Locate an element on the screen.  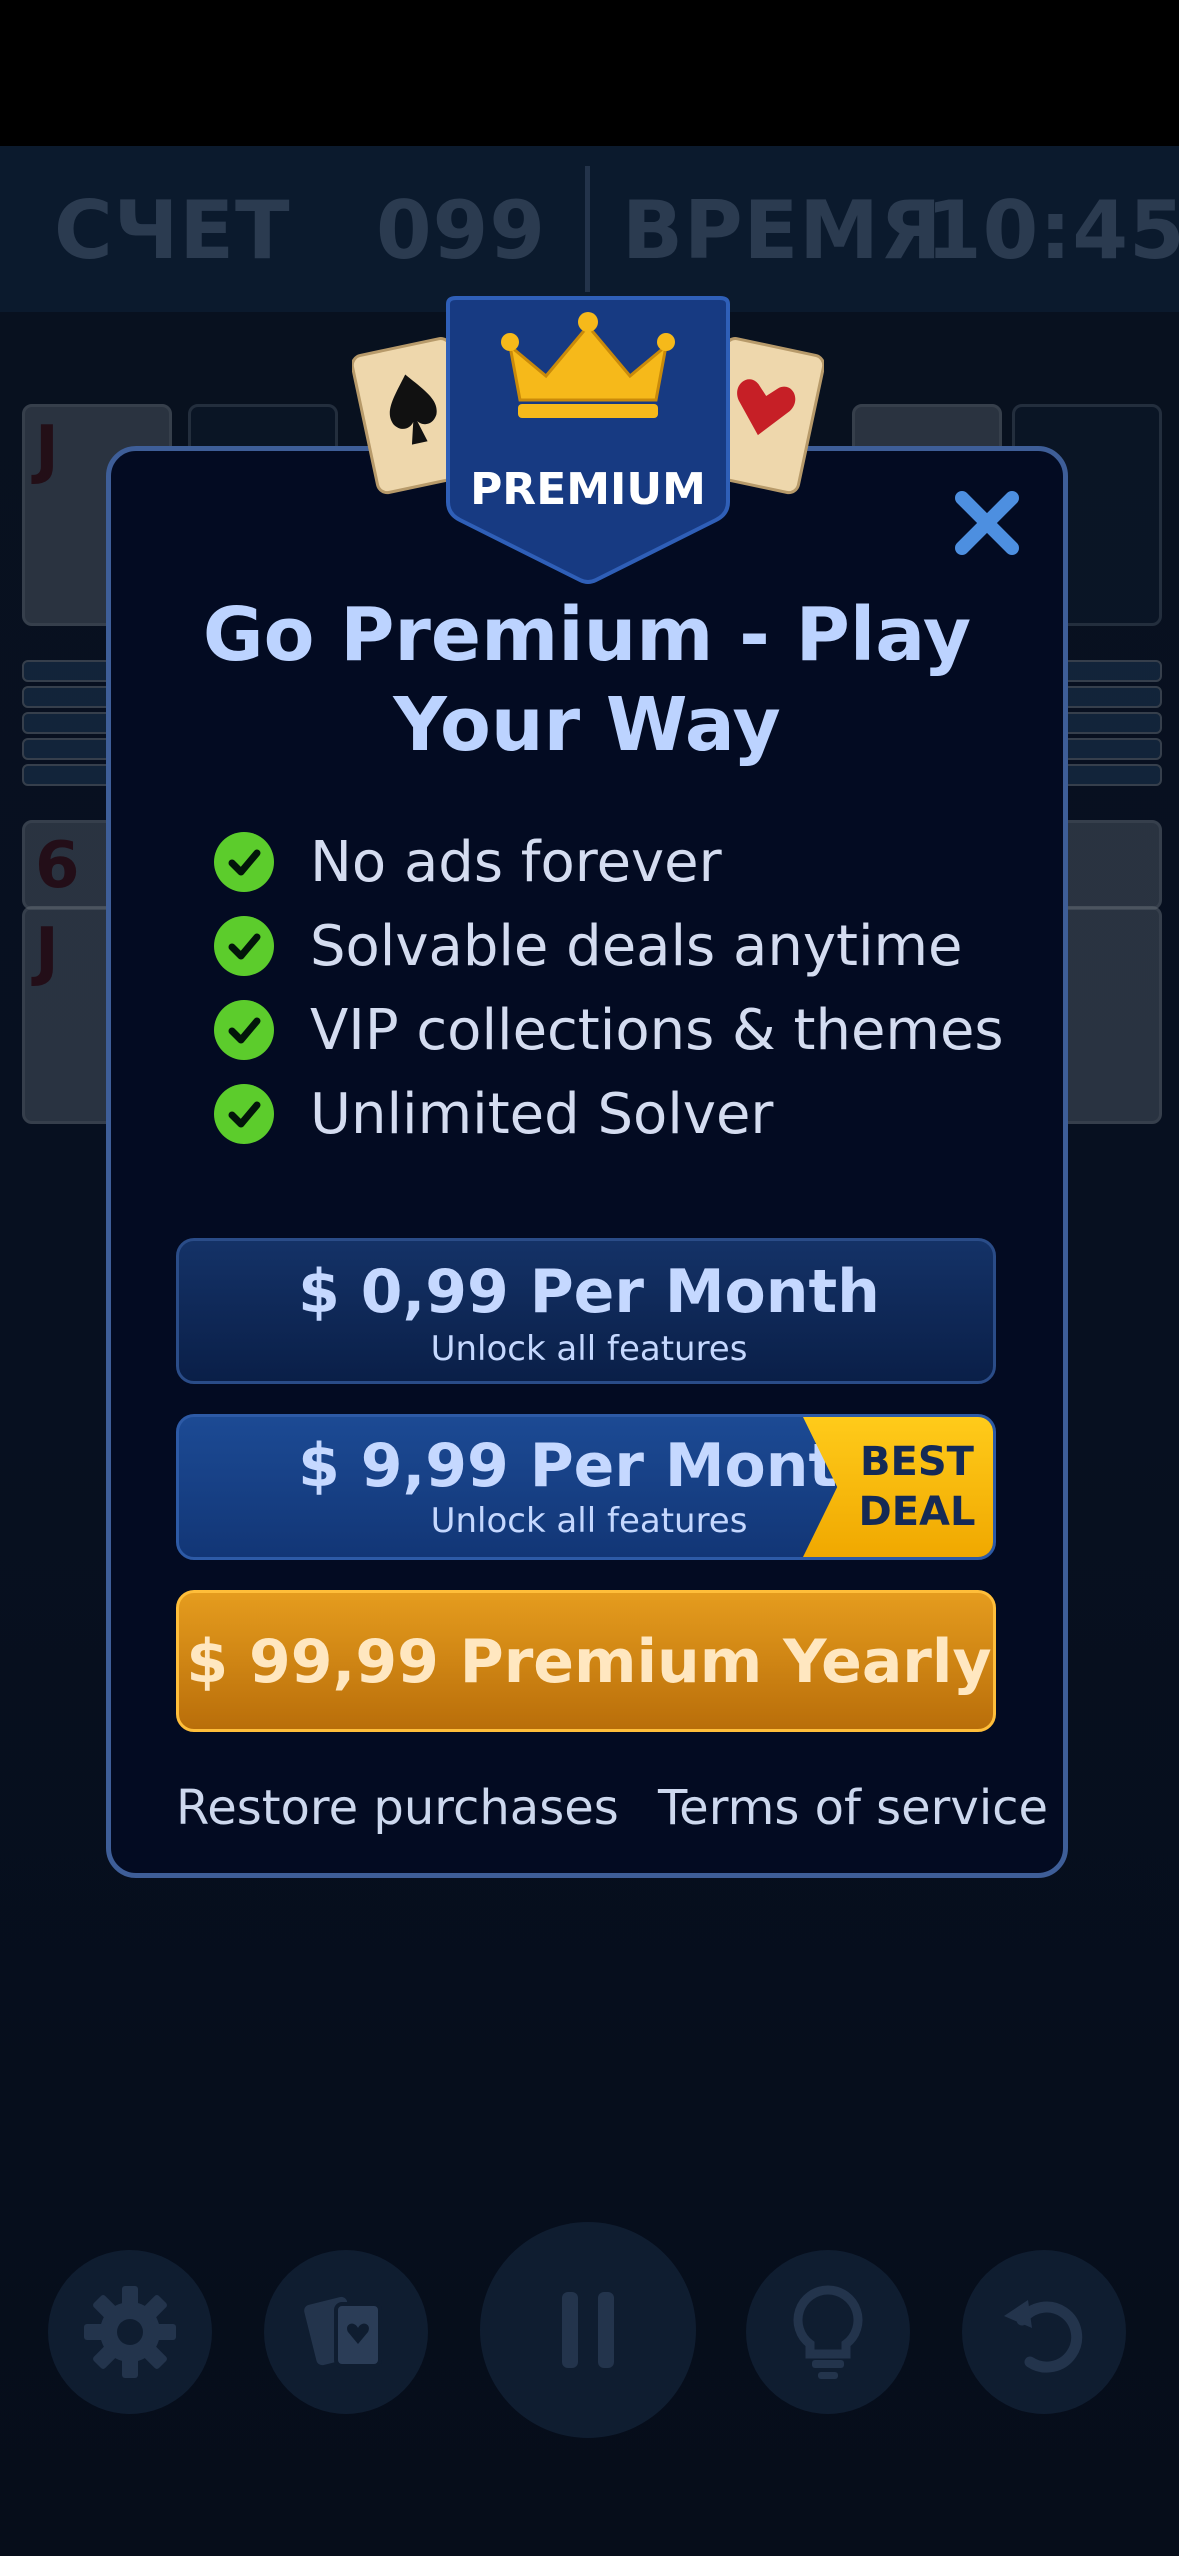
yearly-plan-button: $ 99,99 Premium Yearly is located at coordinates (586, 1661).